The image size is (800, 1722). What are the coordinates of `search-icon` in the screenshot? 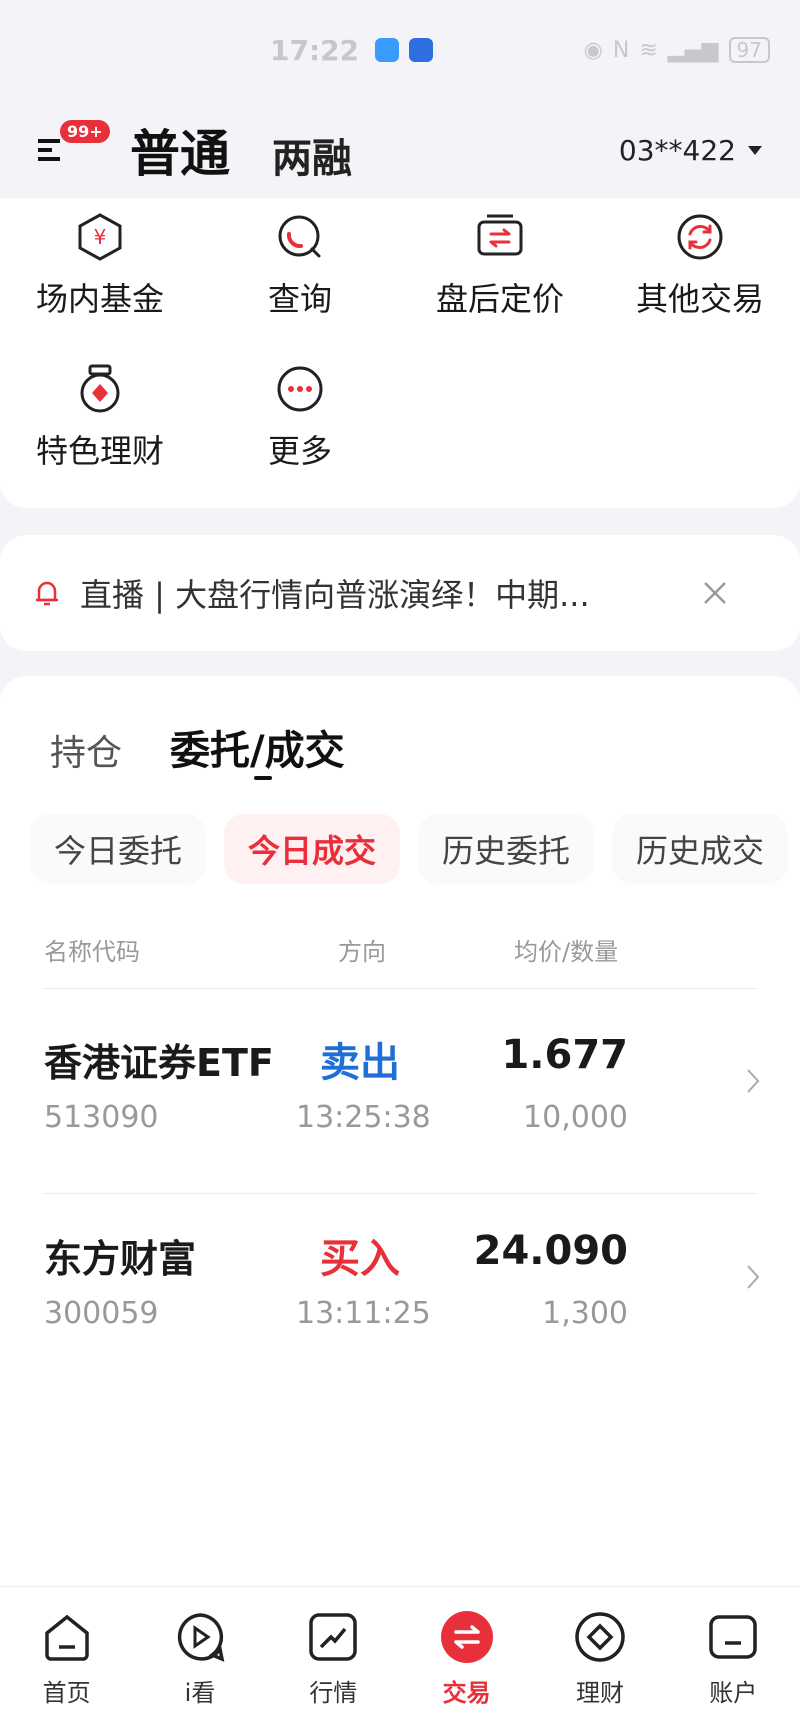 It's located at (299, 236).